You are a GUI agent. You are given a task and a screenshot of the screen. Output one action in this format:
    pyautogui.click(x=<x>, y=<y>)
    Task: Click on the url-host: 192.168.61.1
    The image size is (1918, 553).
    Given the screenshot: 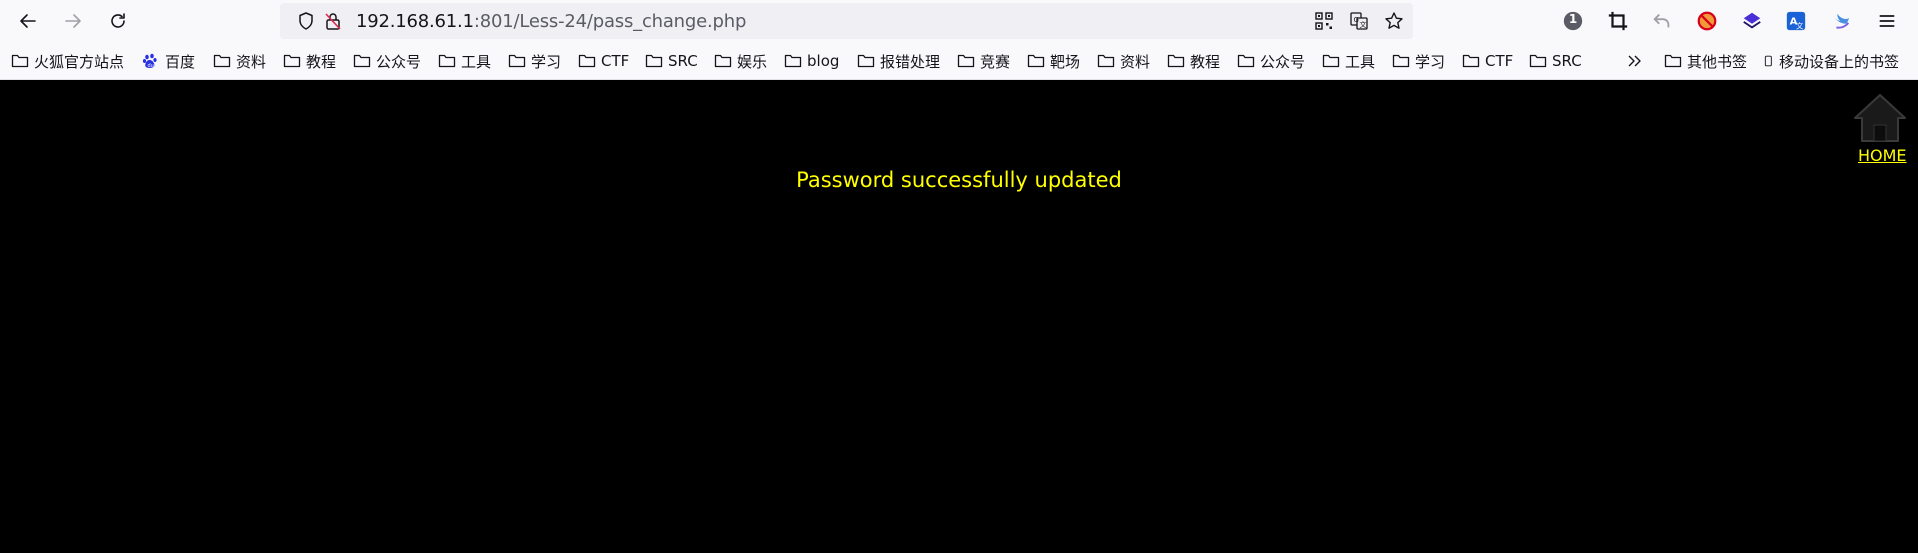 What is the action you would take?
    pyautogui.click(x=415, y=21)
    